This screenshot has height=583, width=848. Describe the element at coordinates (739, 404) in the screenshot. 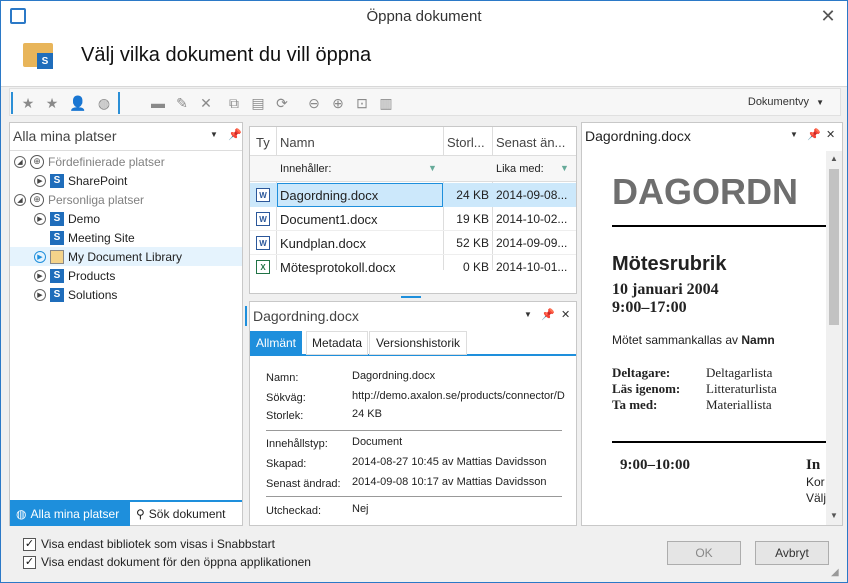

I see `bring-value: Materiallista` at that location.